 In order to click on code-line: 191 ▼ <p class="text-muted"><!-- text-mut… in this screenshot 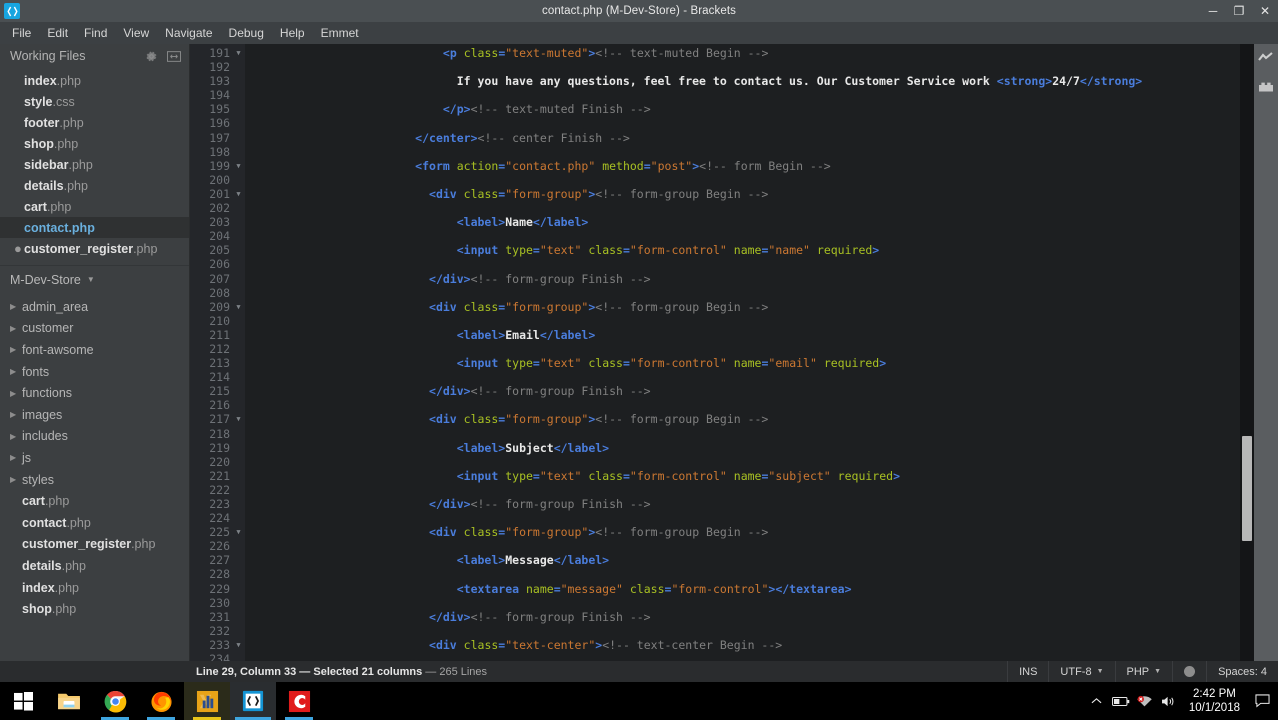, I will do `click(722, 53)`.